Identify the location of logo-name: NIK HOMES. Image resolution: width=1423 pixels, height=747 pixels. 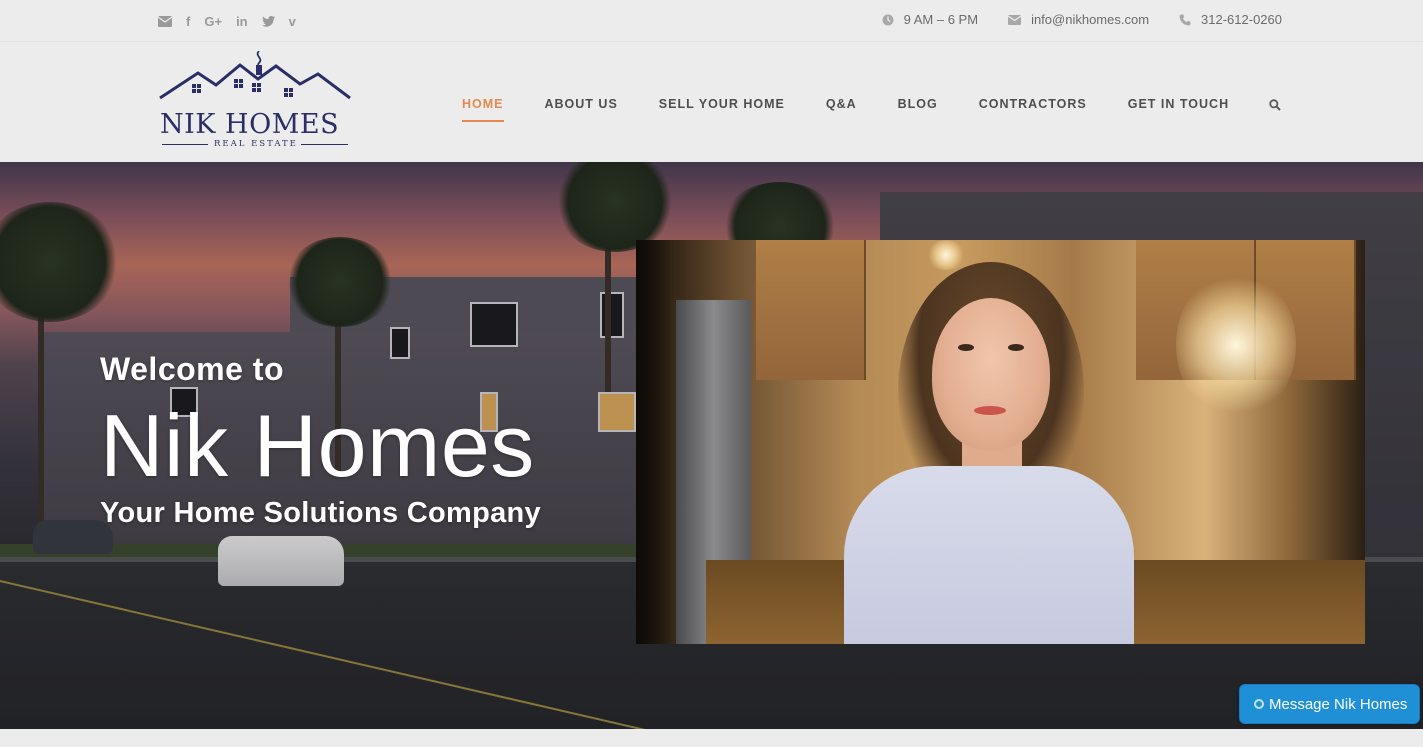
(250, 124).